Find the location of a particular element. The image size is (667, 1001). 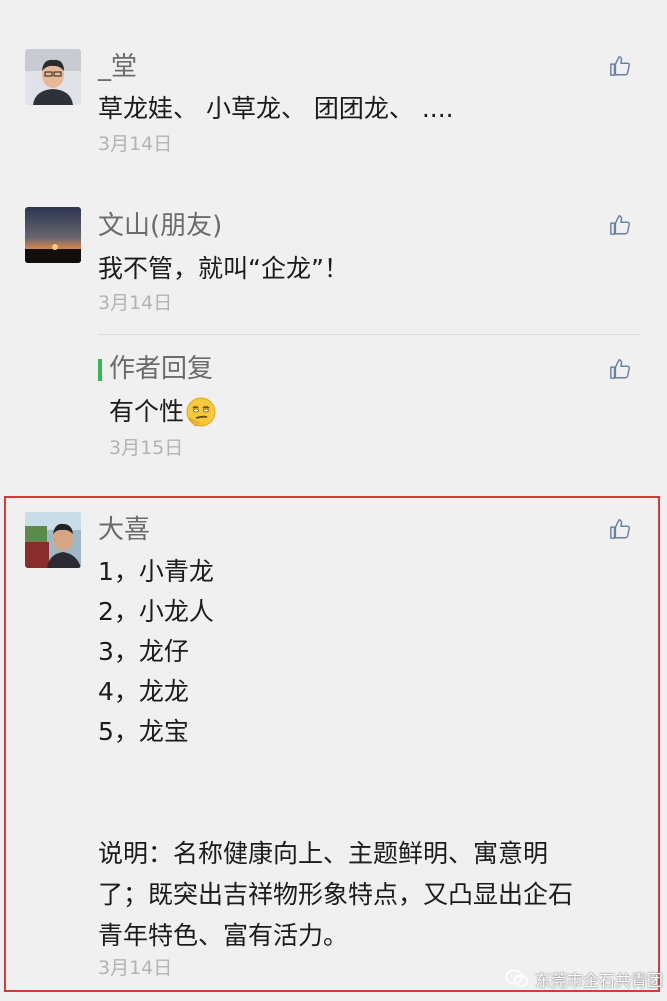

list-item: 4，龙龙 is located at coordinates (143, 691).